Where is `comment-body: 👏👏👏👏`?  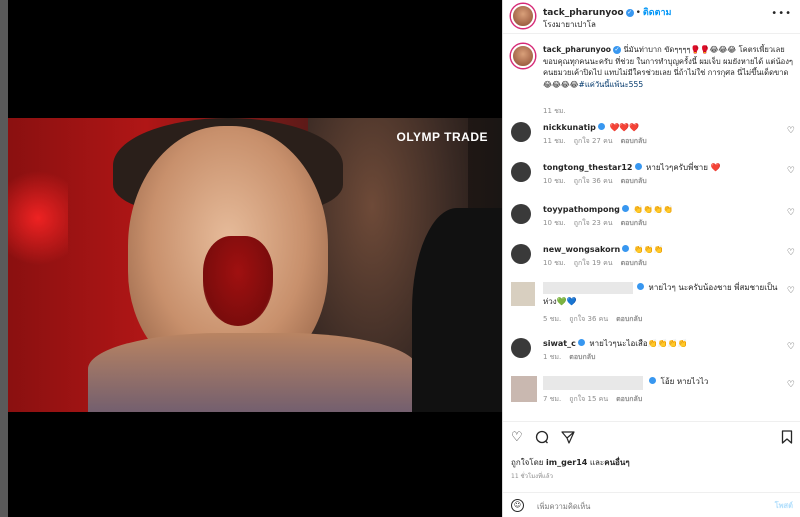
comment-body: 👏👏👏👏 is located at coordinates (653, 209).